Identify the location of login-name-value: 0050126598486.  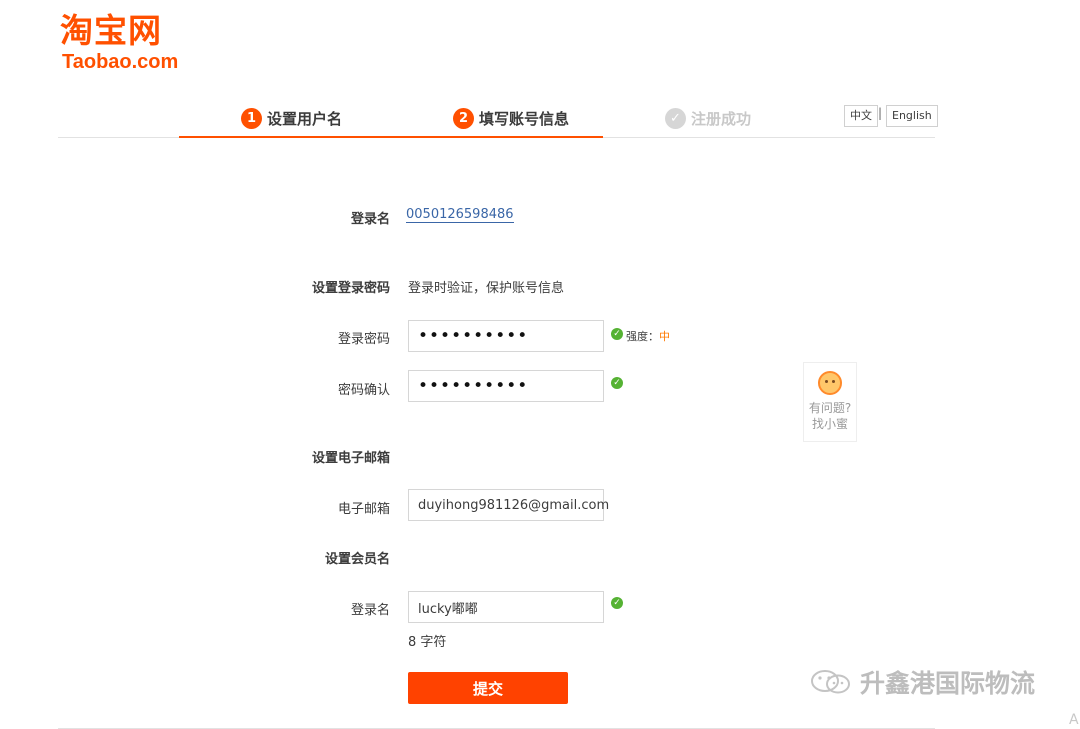
(460, 215).